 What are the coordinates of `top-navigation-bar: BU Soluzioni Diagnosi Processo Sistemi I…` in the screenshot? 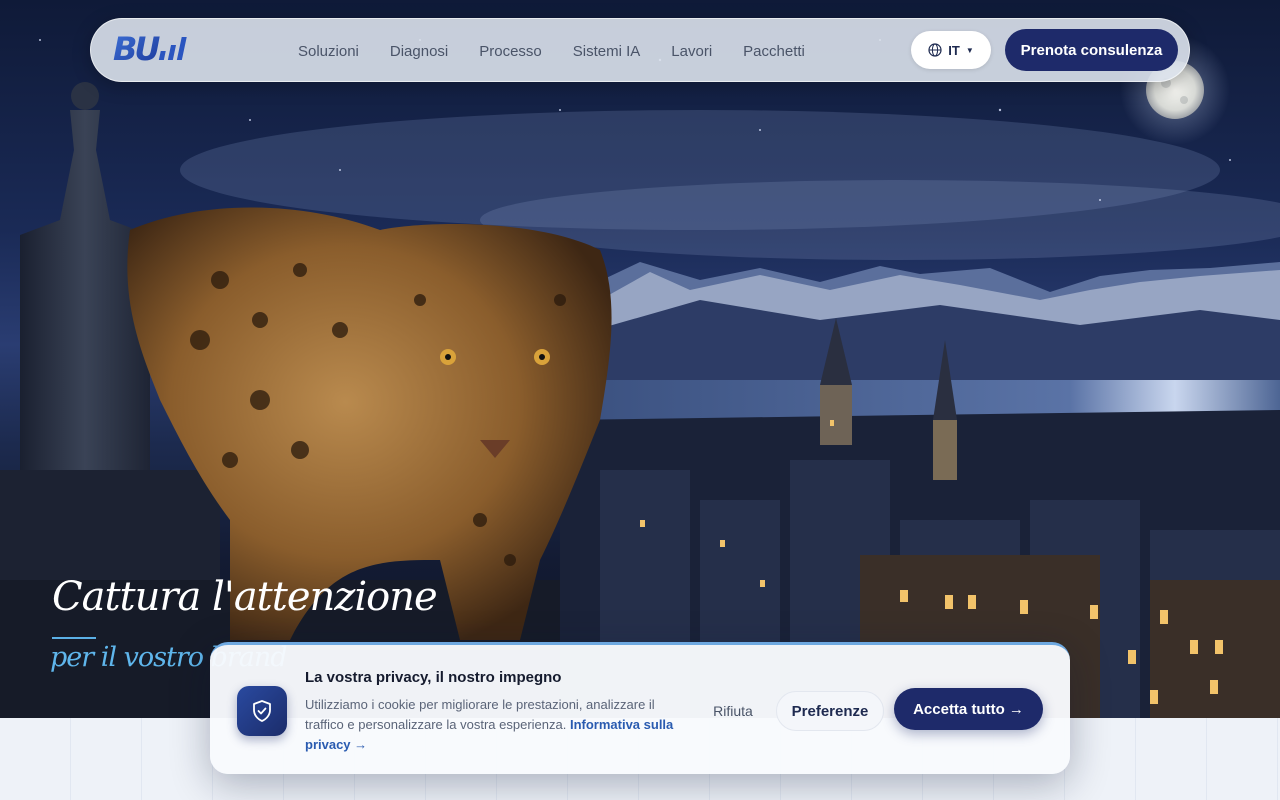 It's located at (640, 50).